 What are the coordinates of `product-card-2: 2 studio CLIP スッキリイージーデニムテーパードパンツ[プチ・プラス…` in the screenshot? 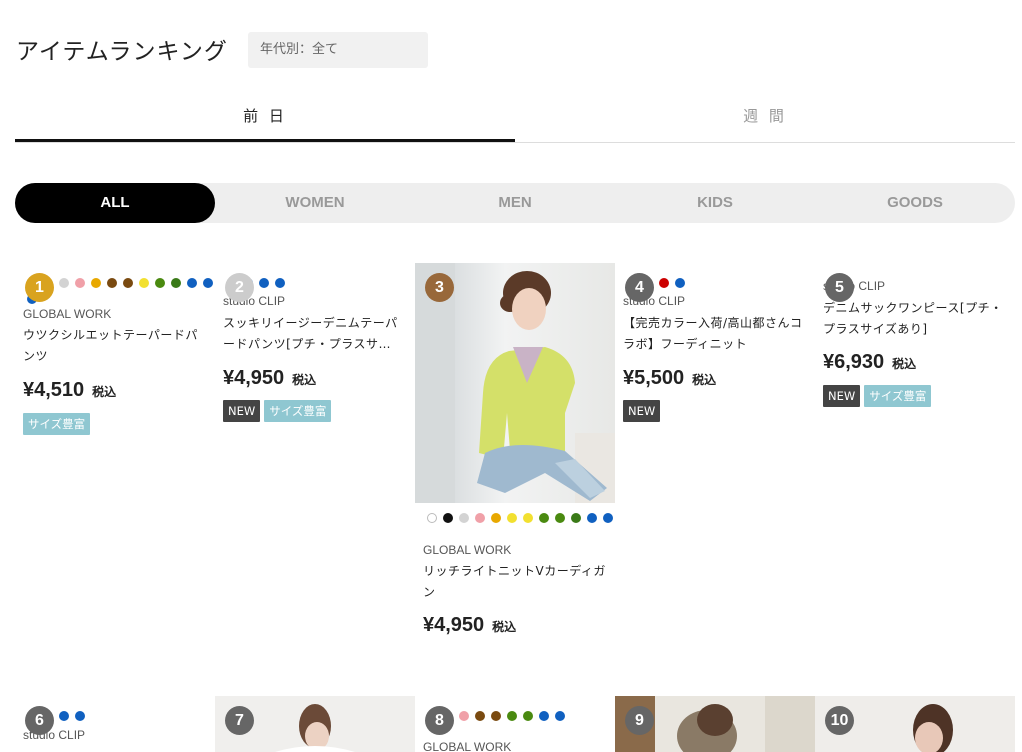 It's located at (315, 363).